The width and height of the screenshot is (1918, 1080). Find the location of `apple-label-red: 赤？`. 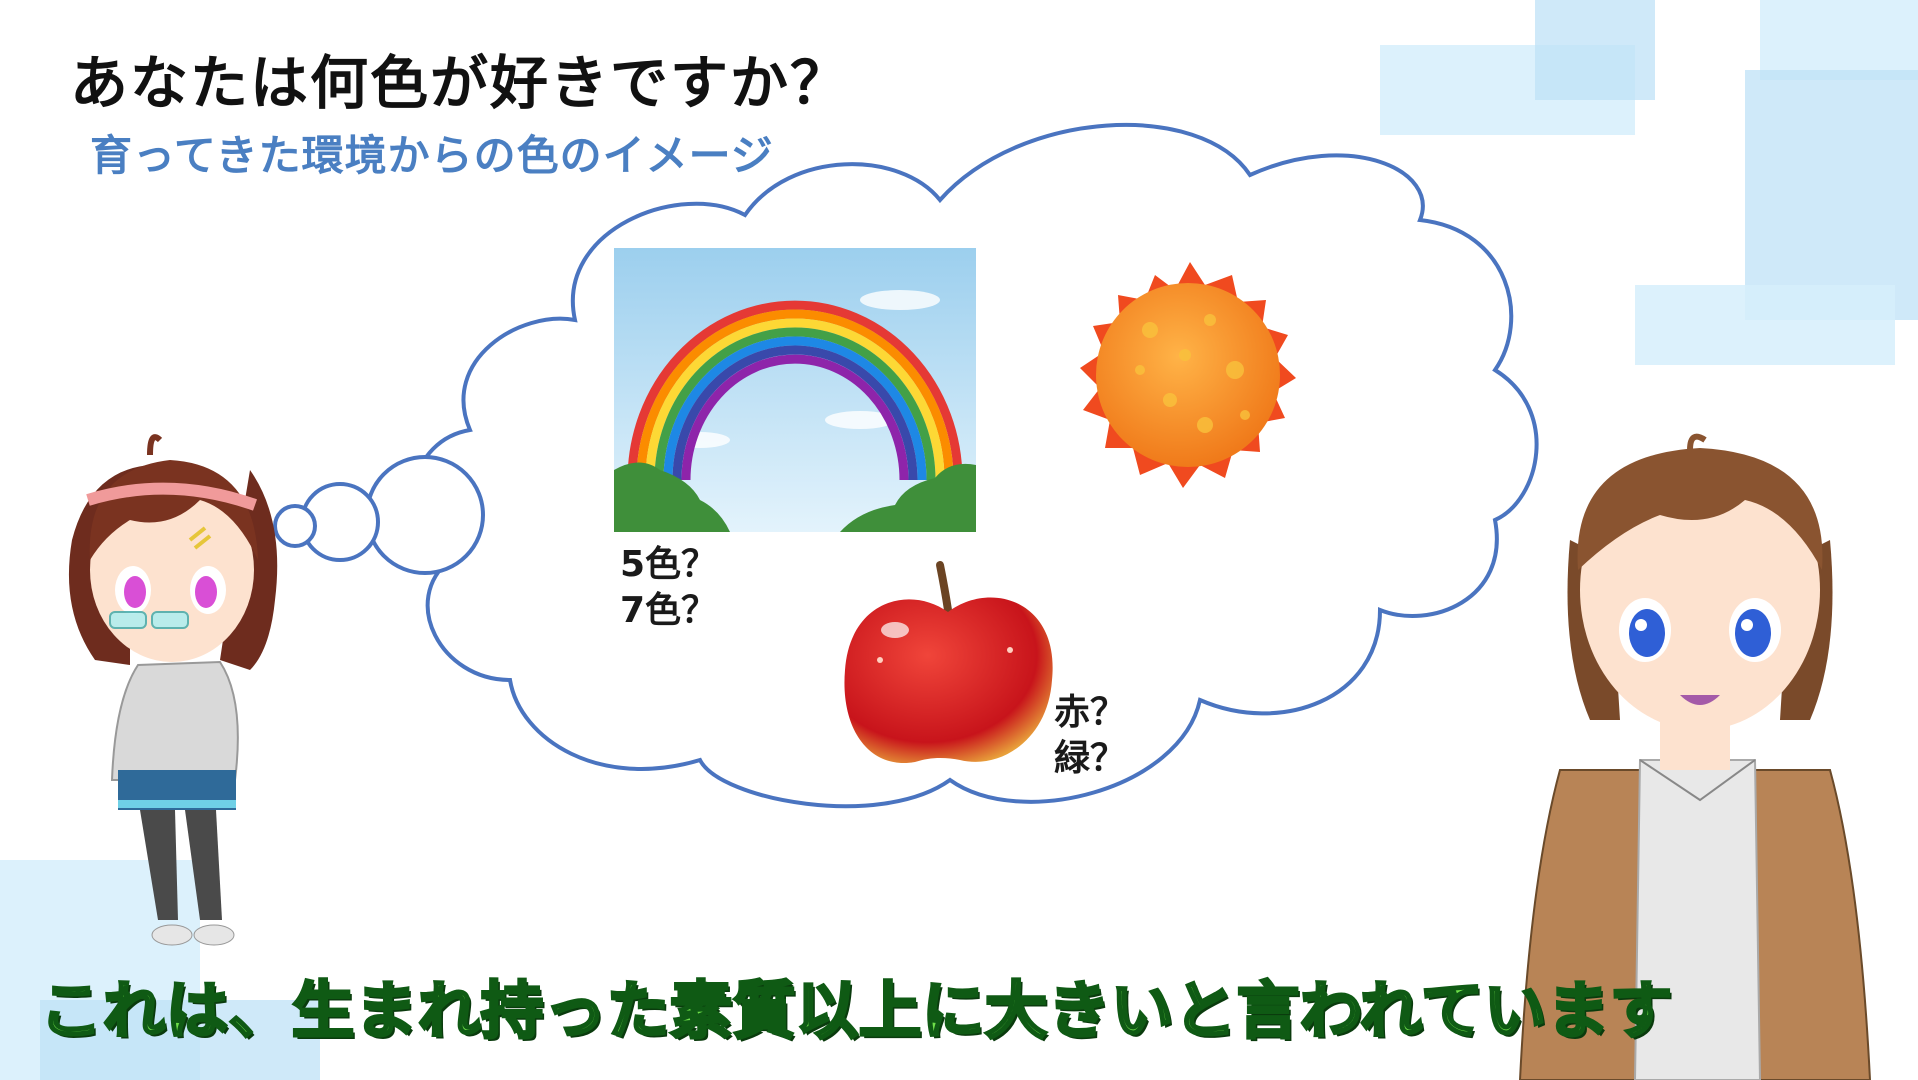

apple-label-red: 赤？ is located at coordinates (1090, 712).